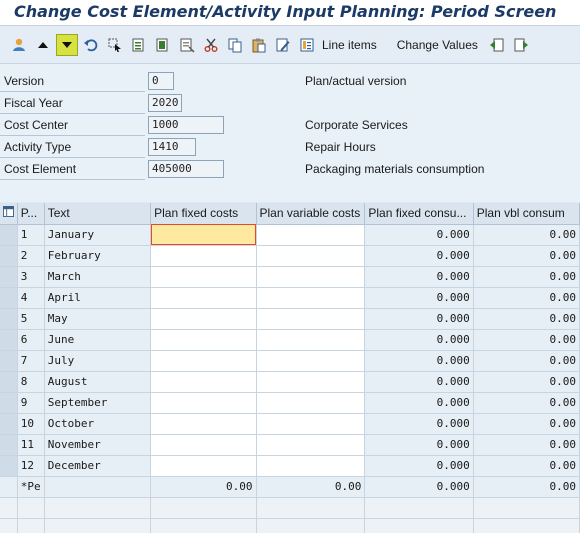  Describe the element at coordinates (36, 125) in the screenshot. I see `cost-center-label: Cost Center` at that location.